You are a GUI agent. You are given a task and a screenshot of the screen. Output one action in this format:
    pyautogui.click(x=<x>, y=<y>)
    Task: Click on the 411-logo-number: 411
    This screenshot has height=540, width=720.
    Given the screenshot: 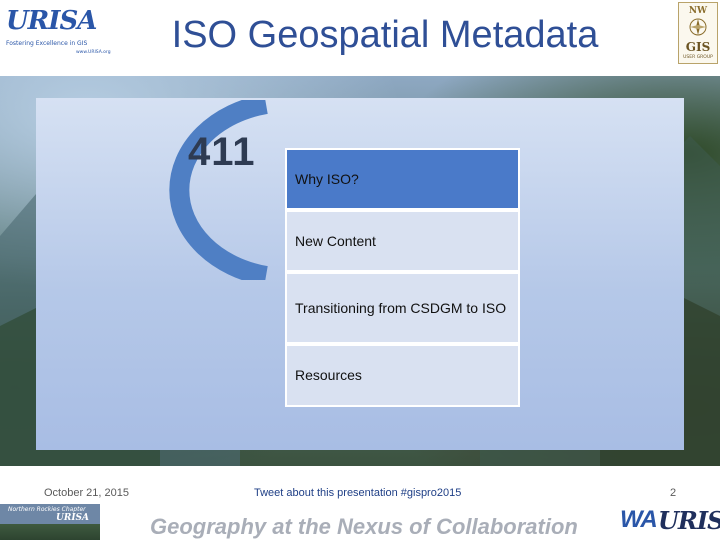 What is the action you would take?
    pyautogui.click(x=222, y=152)
    